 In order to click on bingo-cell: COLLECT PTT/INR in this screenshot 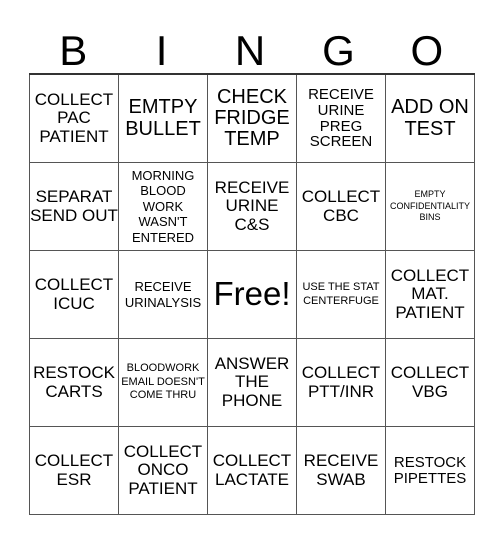, I will do `click(341, 382)`.